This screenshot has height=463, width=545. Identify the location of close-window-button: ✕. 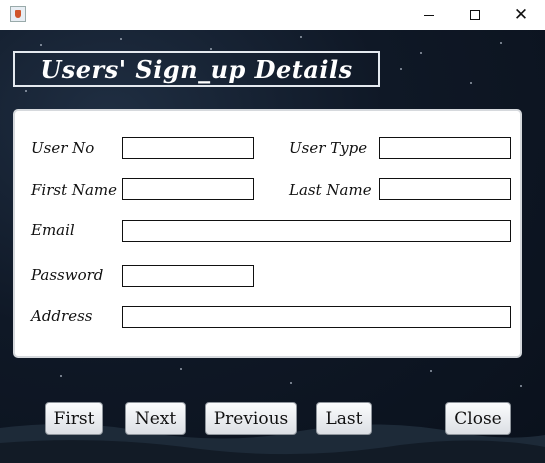
(521, 15).